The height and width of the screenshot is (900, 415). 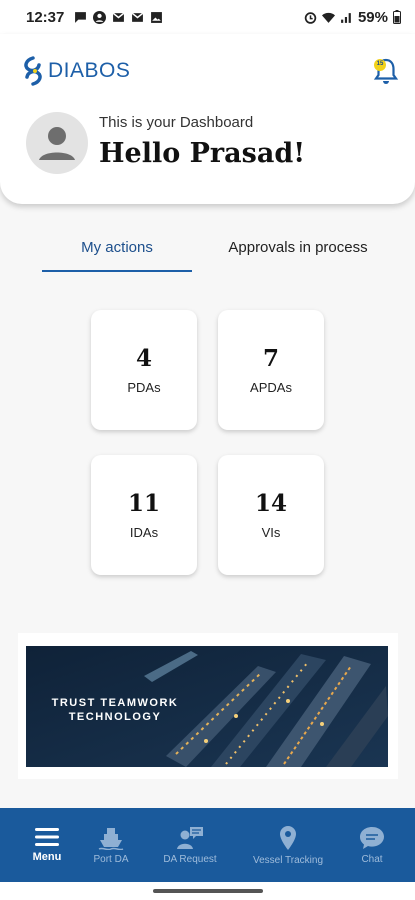 I want to click on card-count: 4, so click(x=143, y=358).